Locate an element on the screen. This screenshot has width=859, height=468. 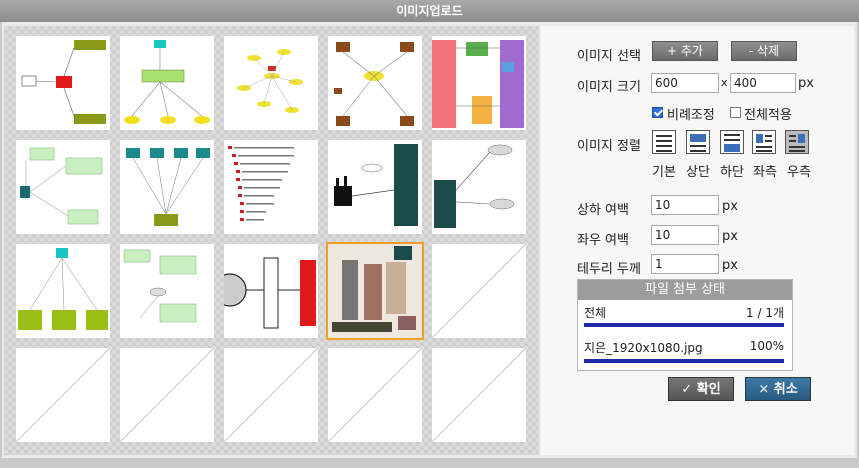
total-count: 1 / 1개 is located at coordinates (765, 313).